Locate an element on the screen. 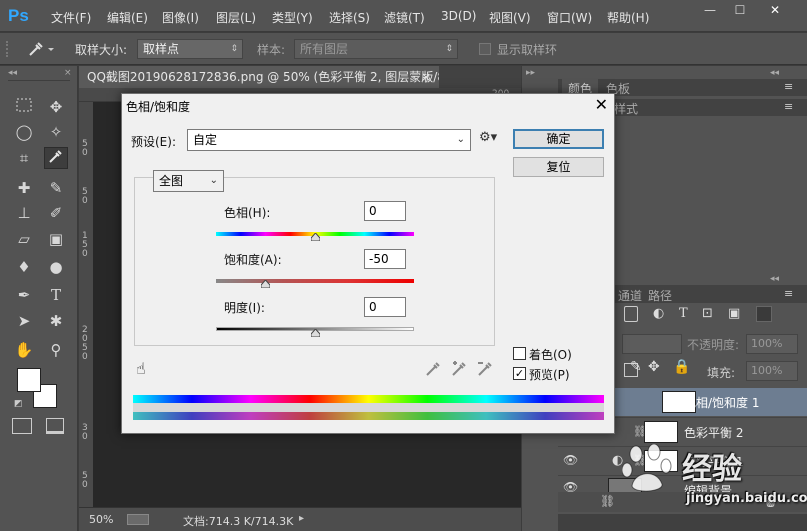 This screenshot has height=531, width=807. filter-pixel-layers-icon is located at coordinates (631, 314).